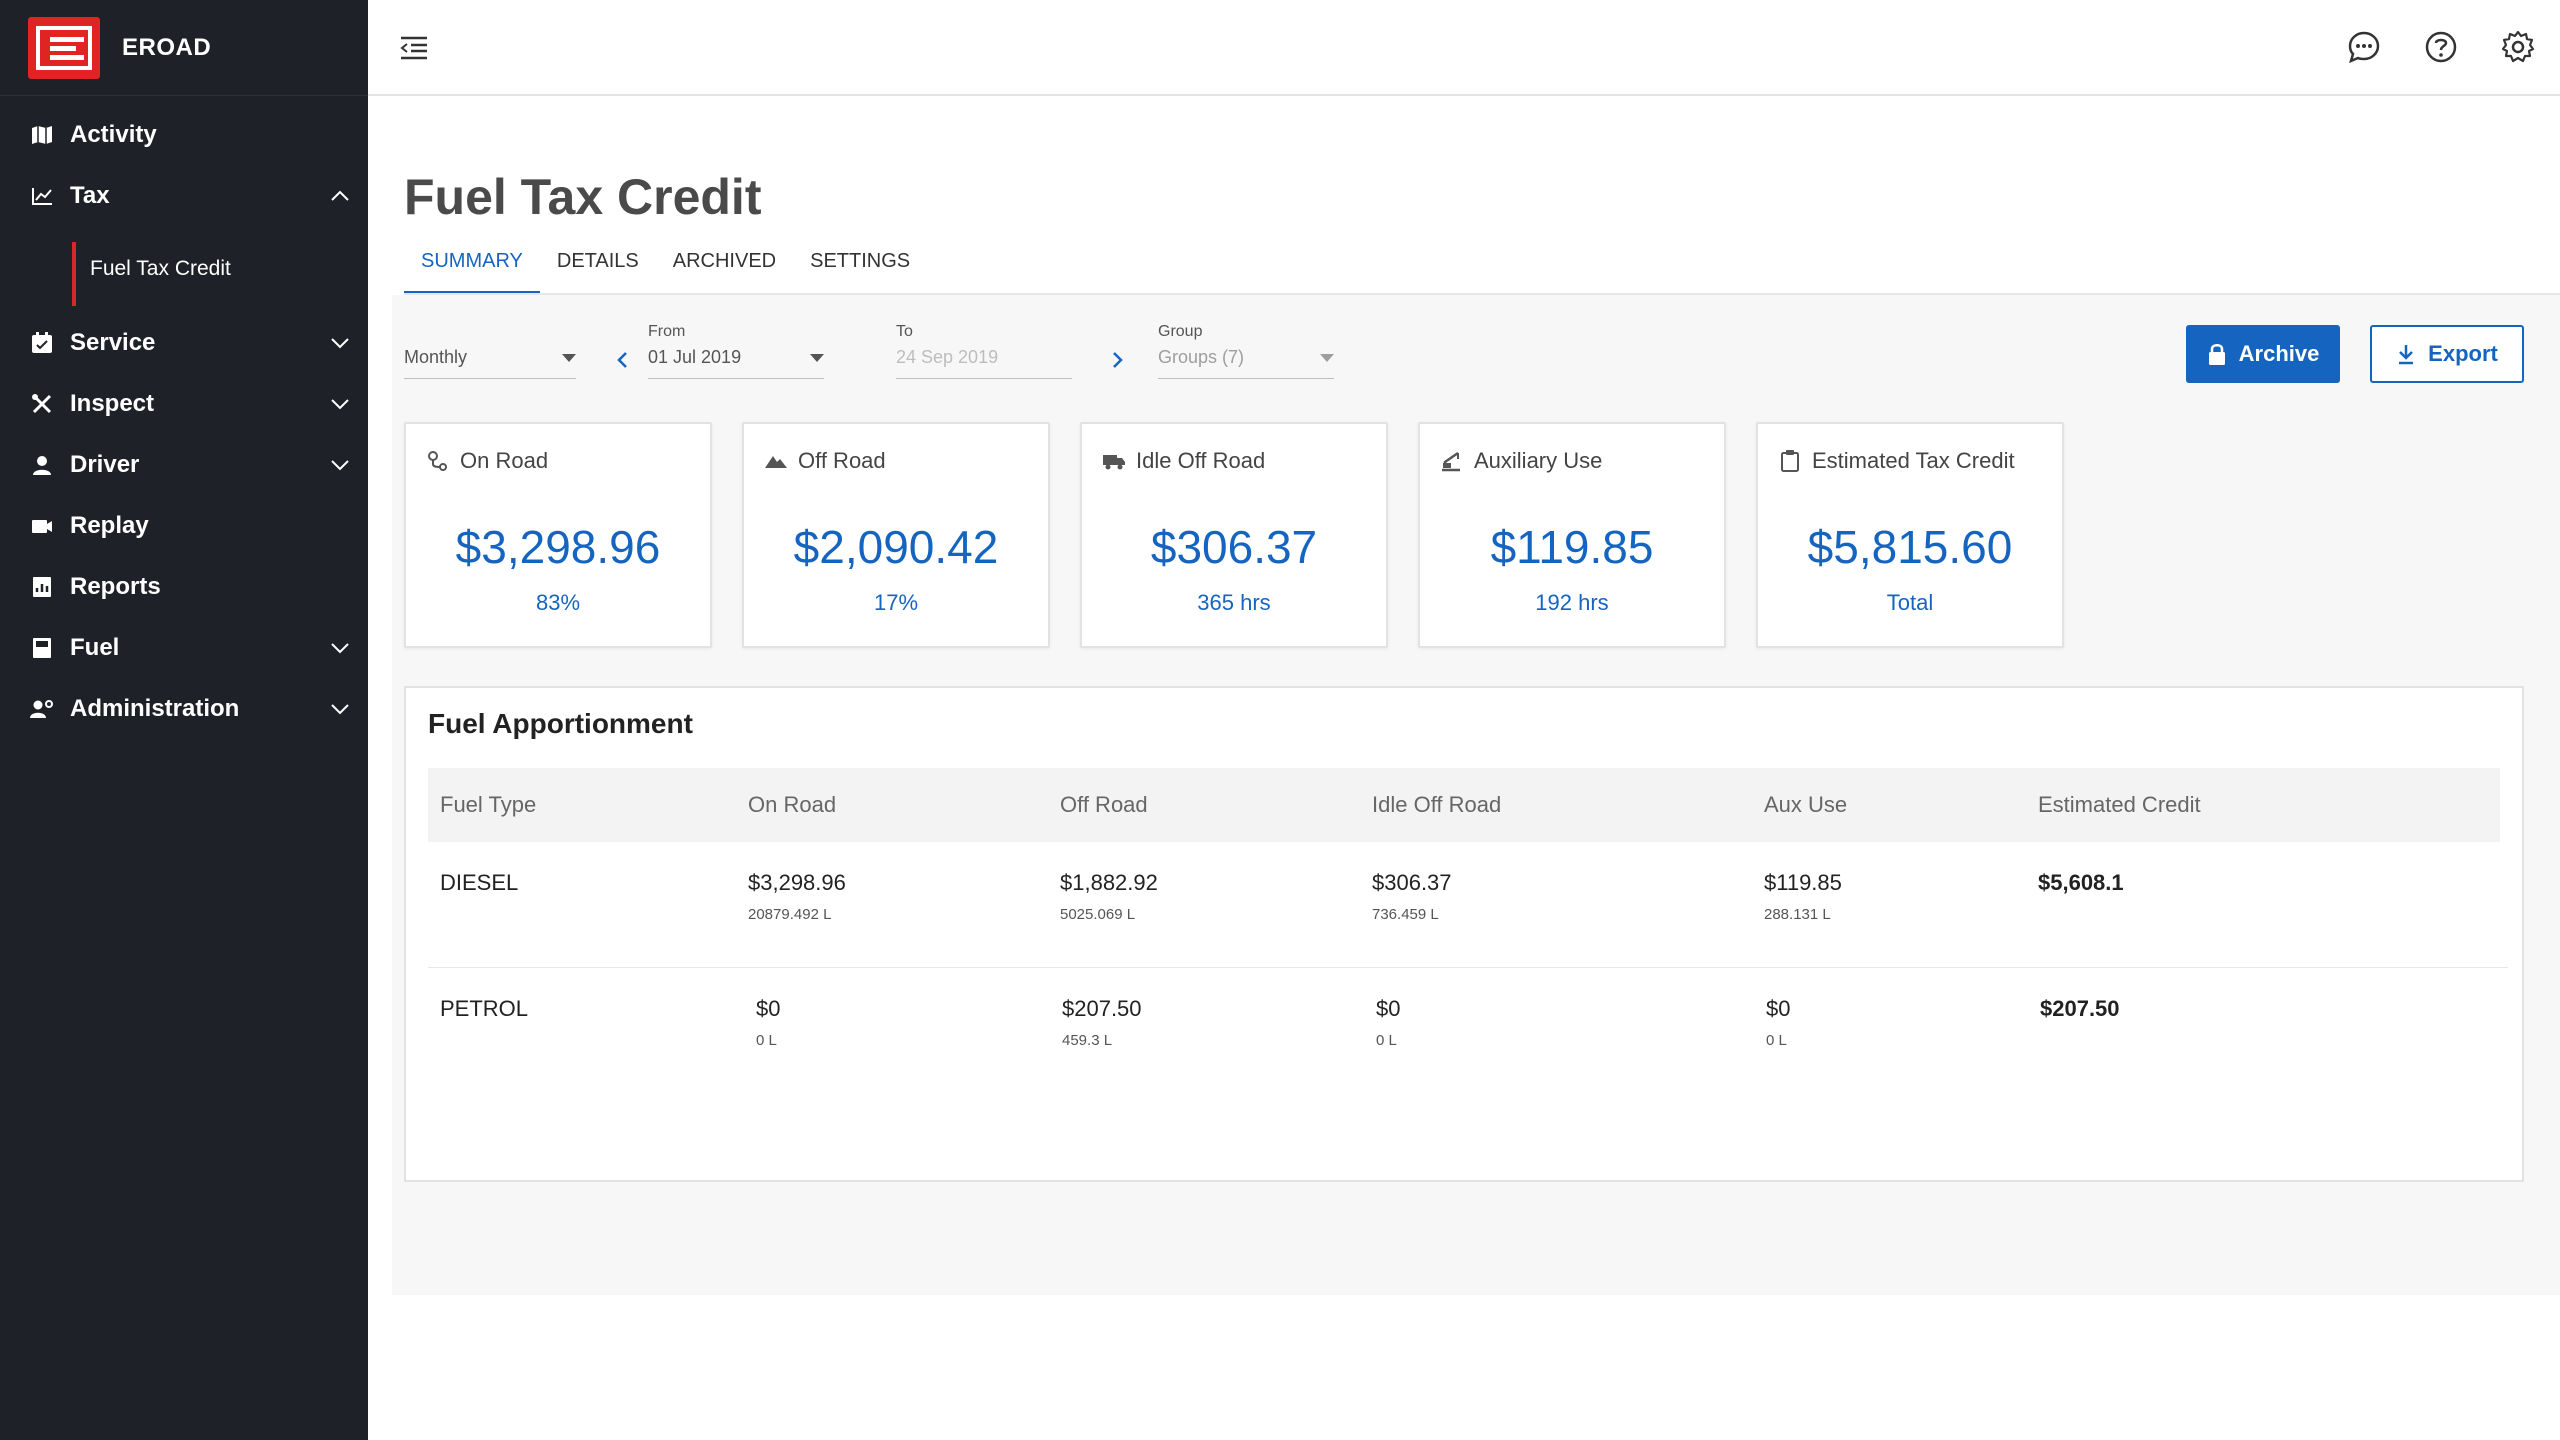  Describe the element at coordinates (2406, 355) in the screenshot. I see `download-icon` at that location.